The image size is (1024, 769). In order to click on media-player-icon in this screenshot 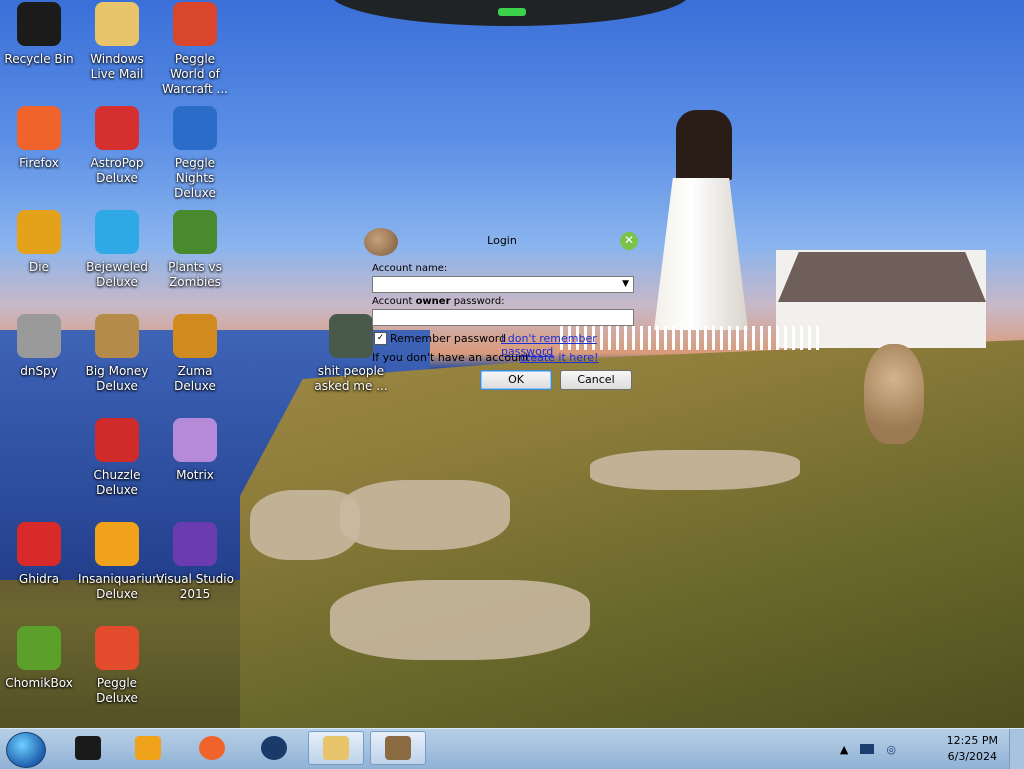, I will do `click(148, 748)`.